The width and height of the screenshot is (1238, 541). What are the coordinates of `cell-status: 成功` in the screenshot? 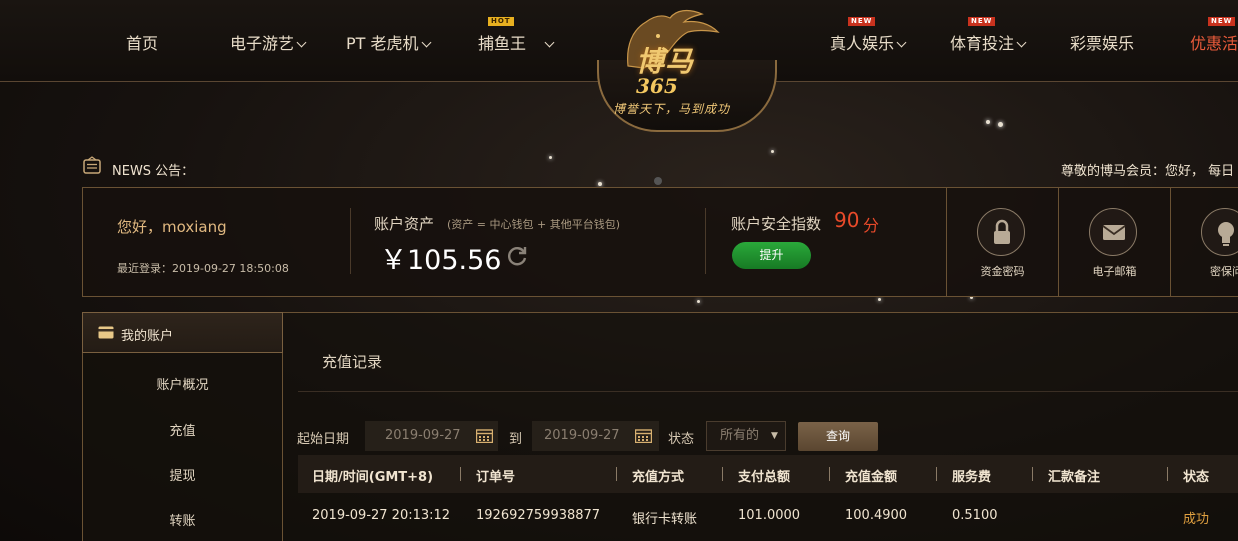 It's located at (1196, 519).